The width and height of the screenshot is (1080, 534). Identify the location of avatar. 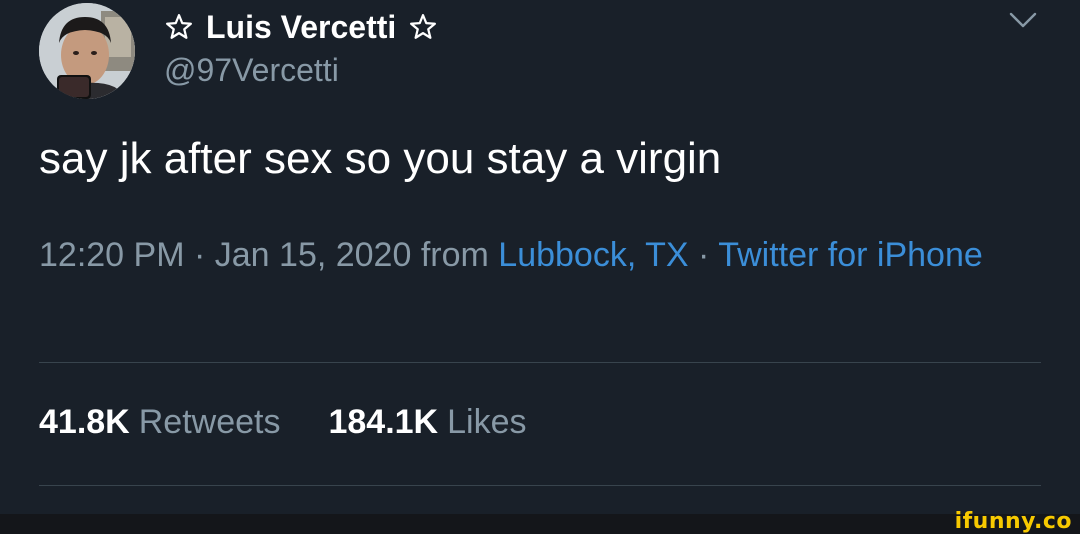
(87, 51).